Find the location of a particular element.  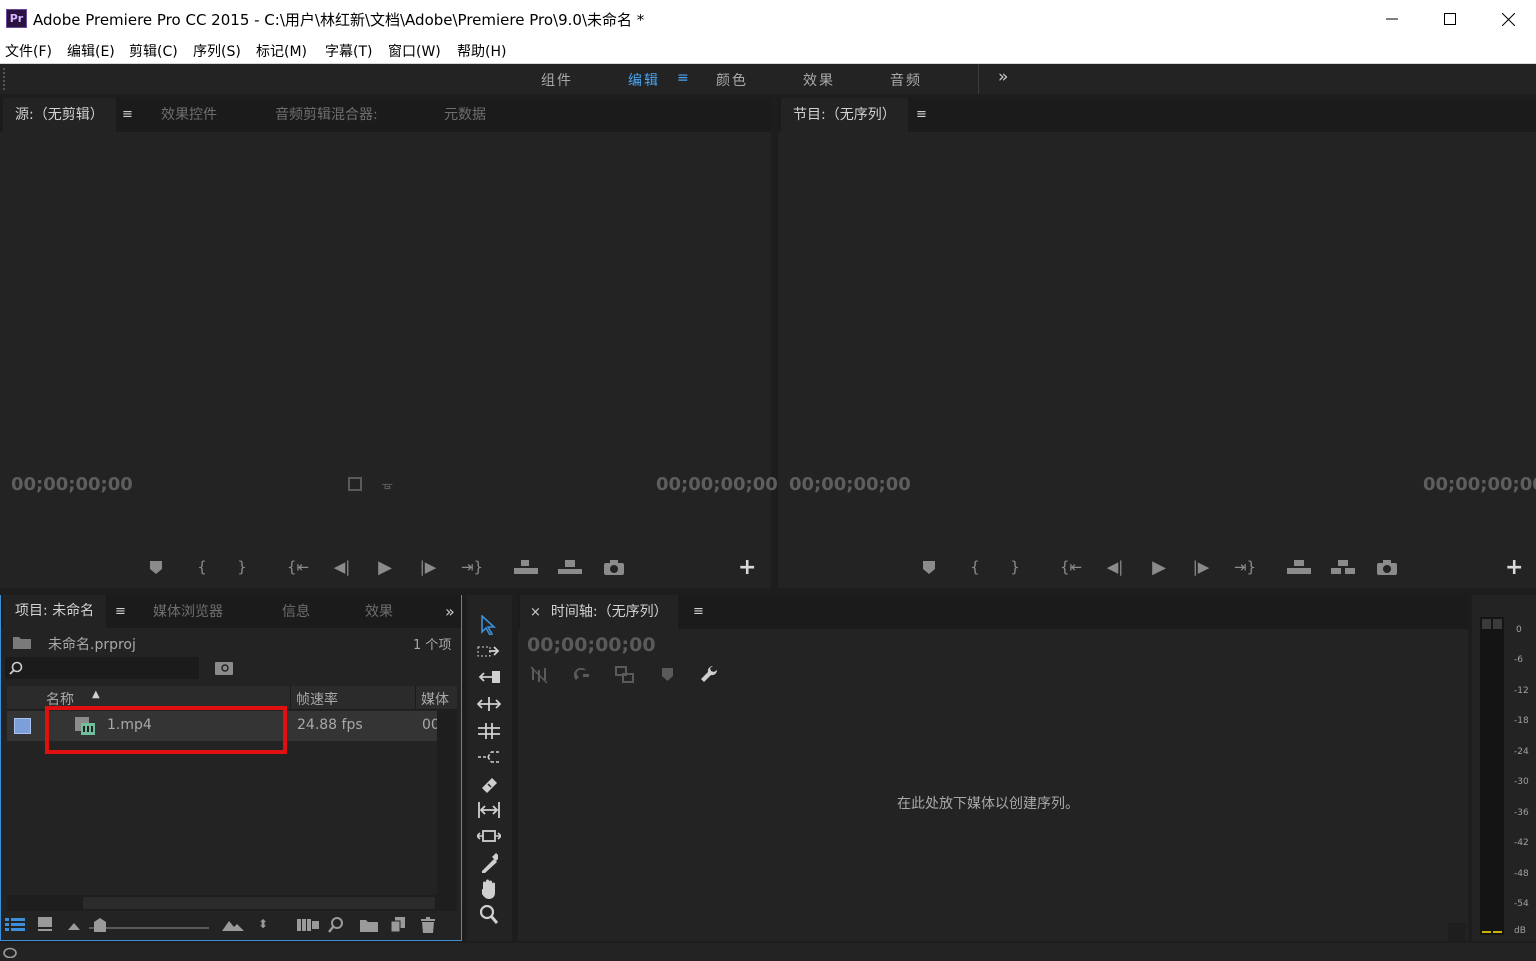

workspace-overflow-button: » is located at coordinates (1004, 77).